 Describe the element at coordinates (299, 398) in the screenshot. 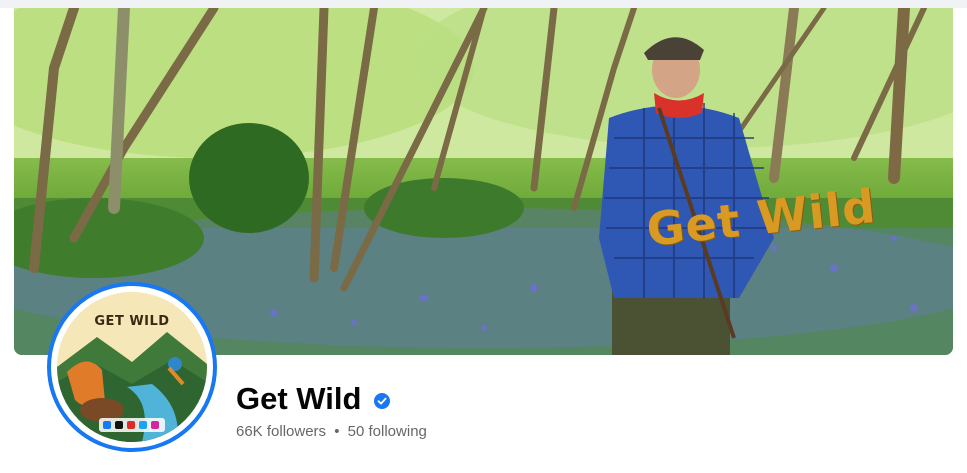

I see `page-title: Get Wild` at that location.